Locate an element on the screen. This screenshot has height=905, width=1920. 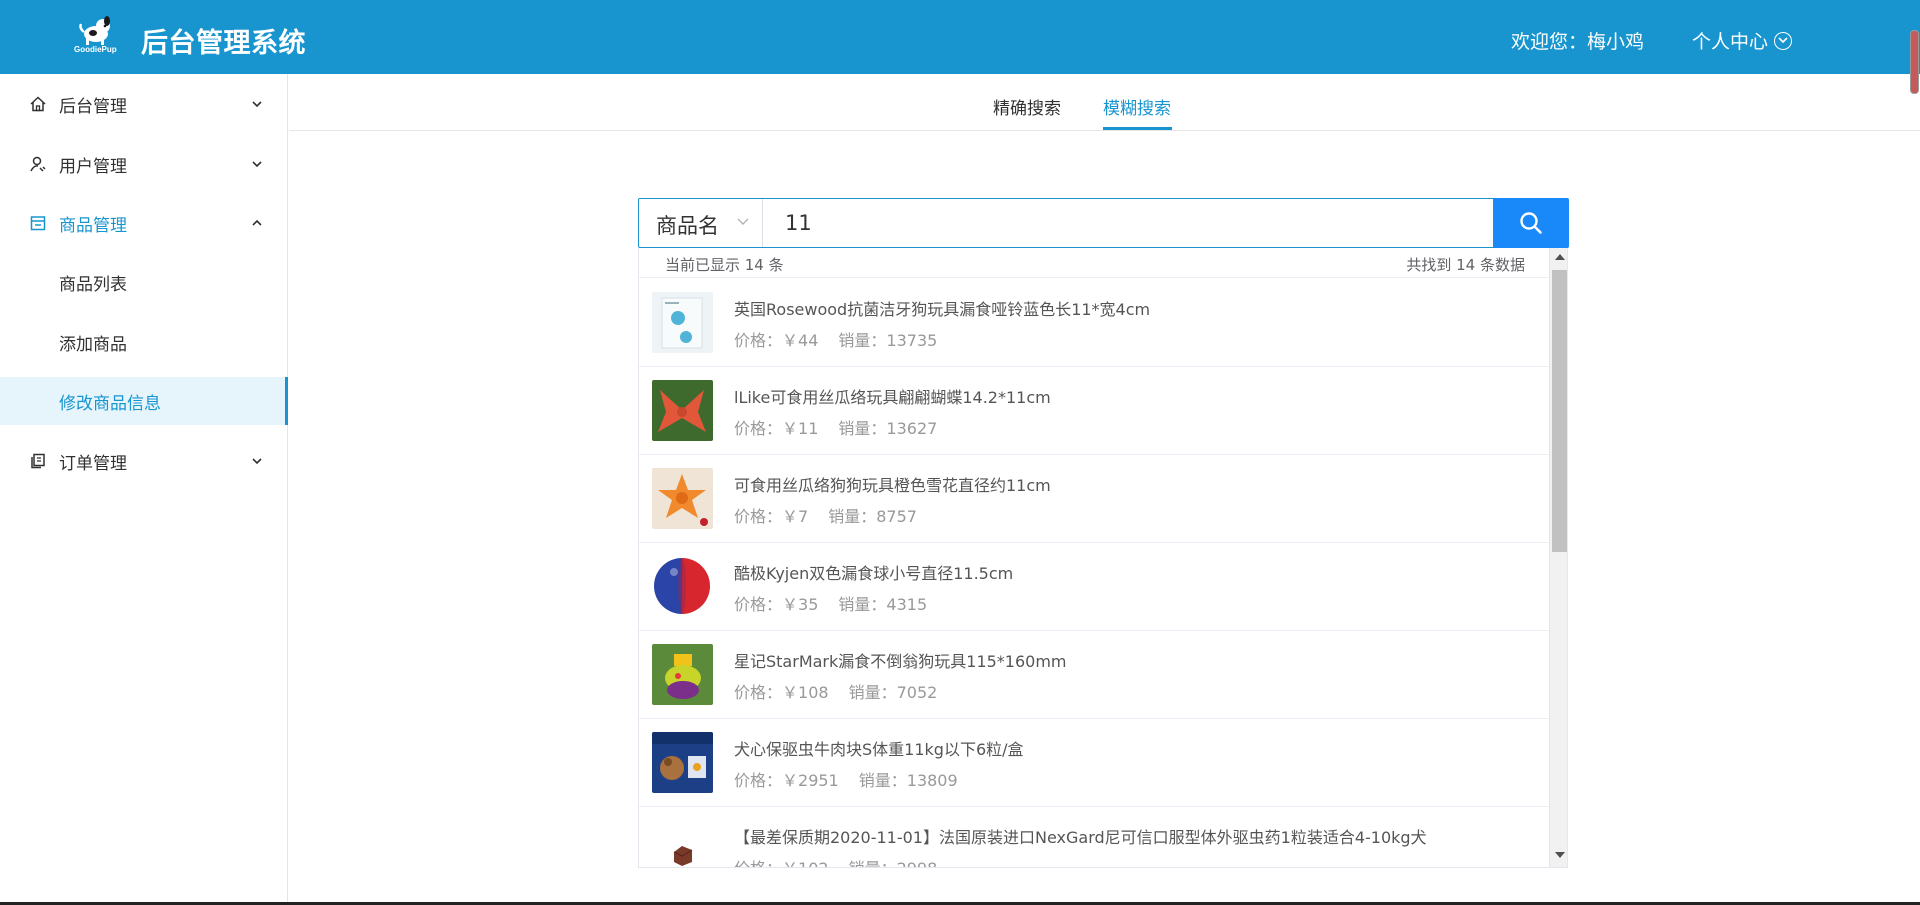
logo-text: GoodiePup is located at coordinates (95, 49).